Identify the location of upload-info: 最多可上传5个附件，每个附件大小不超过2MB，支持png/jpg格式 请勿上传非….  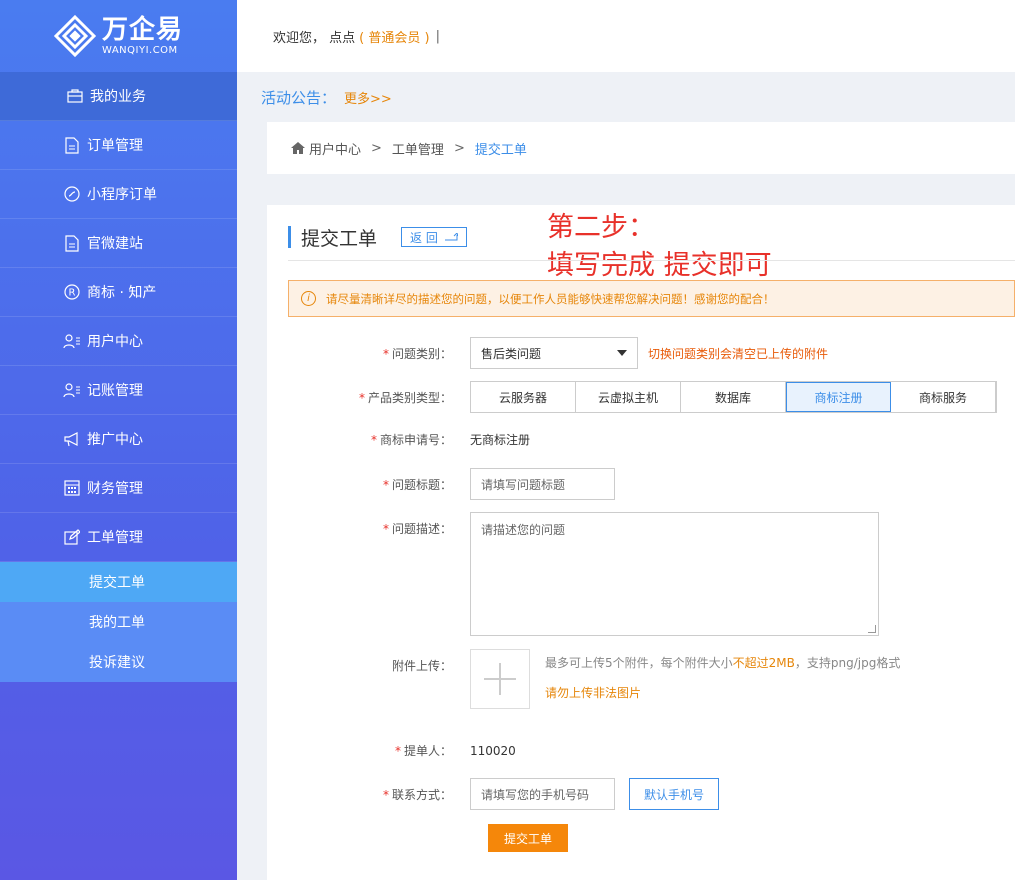
(722, 678).